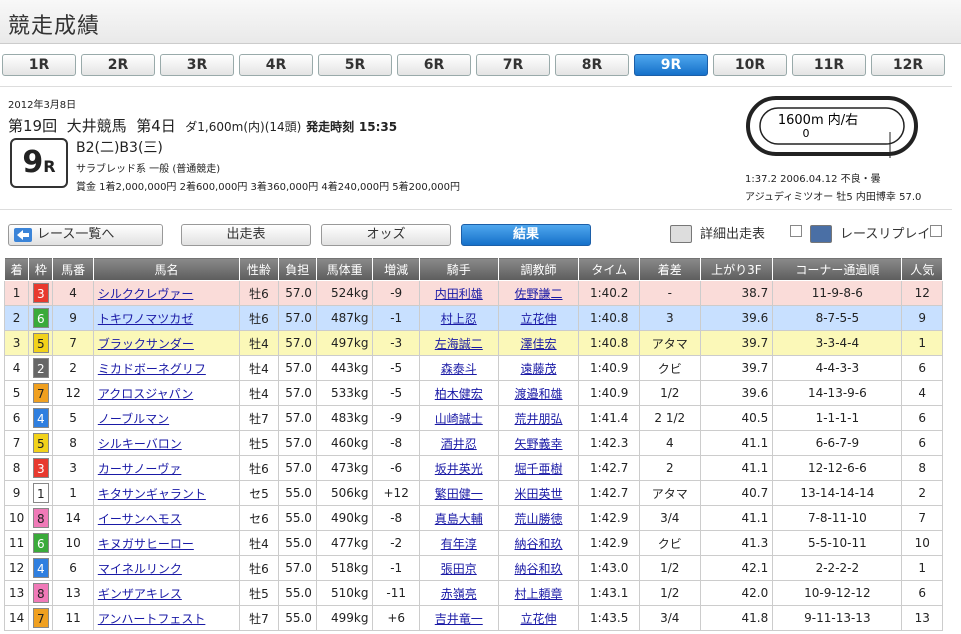 This screenshot has width=961, height=634. I want to click on cell-jockey: 吉井竜一, so click(458, 618).